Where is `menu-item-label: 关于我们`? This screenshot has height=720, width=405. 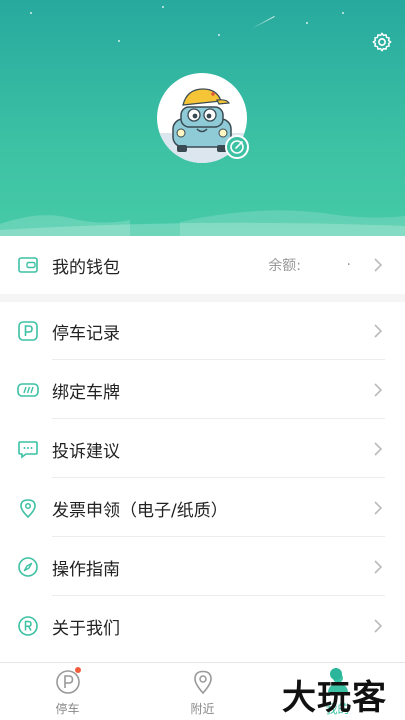 menu-item-label: 关于我们 is located at coordinates (86, 628).